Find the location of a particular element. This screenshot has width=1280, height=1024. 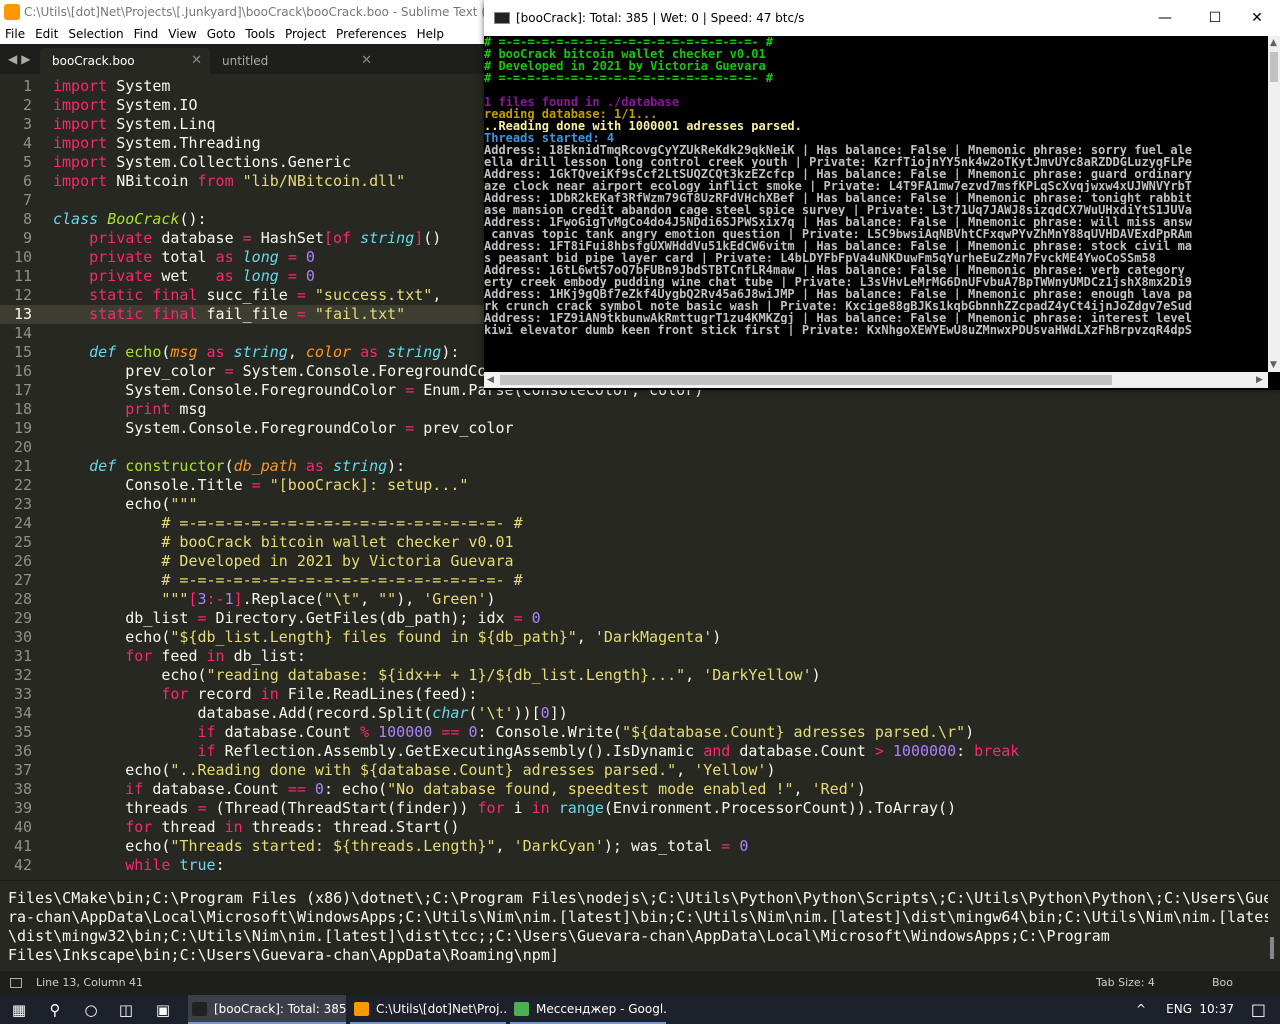

cursor-position: Line 13, Column 41 is located at coordinates (89, 983).